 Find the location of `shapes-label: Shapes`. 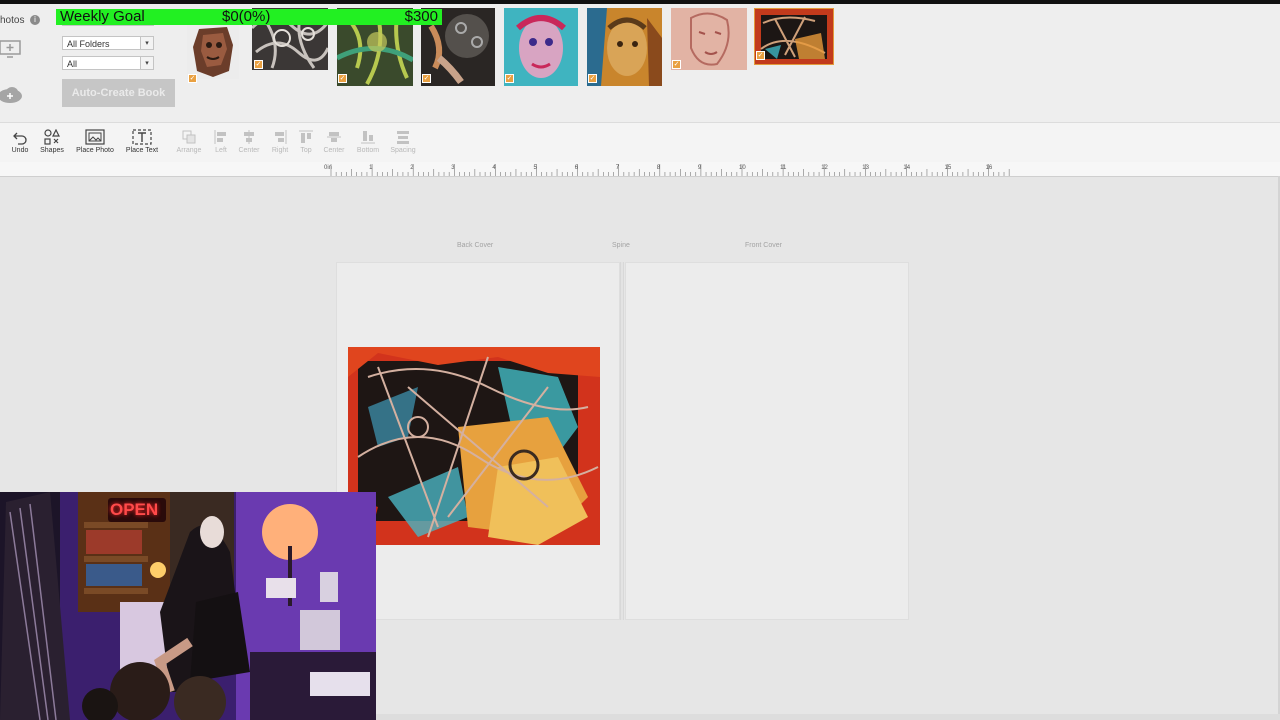

shapes-label: Shapes is located at coordinates (52, 150).